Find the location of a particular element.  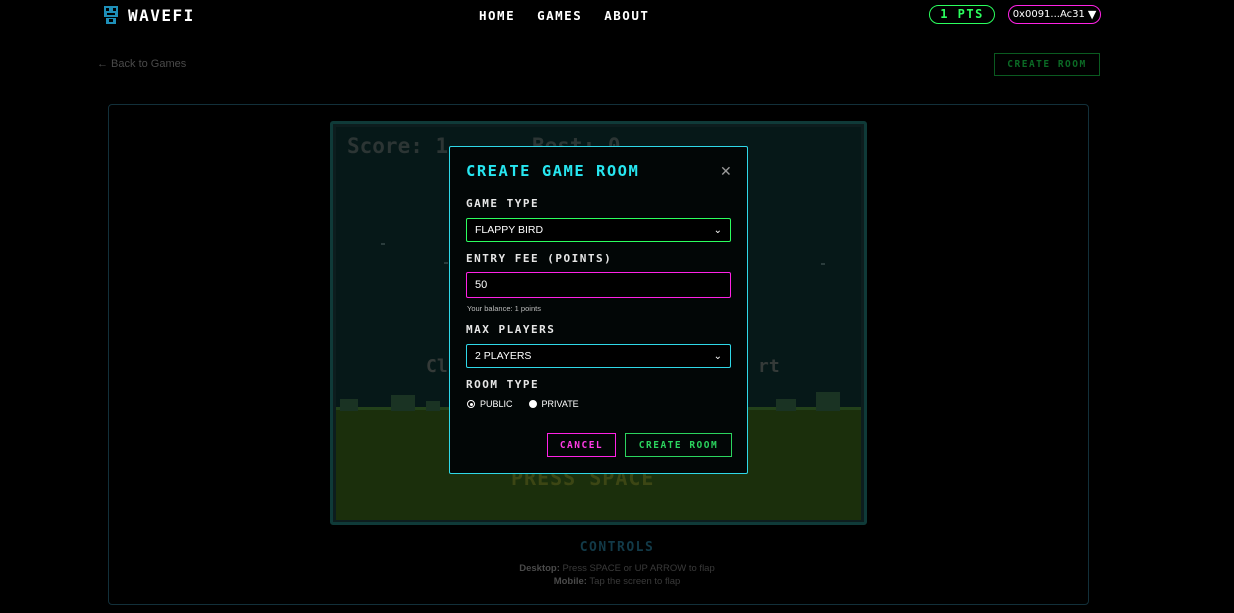

create-room-submit-button: CREATE ROOM is located at coordinates (678, 445).